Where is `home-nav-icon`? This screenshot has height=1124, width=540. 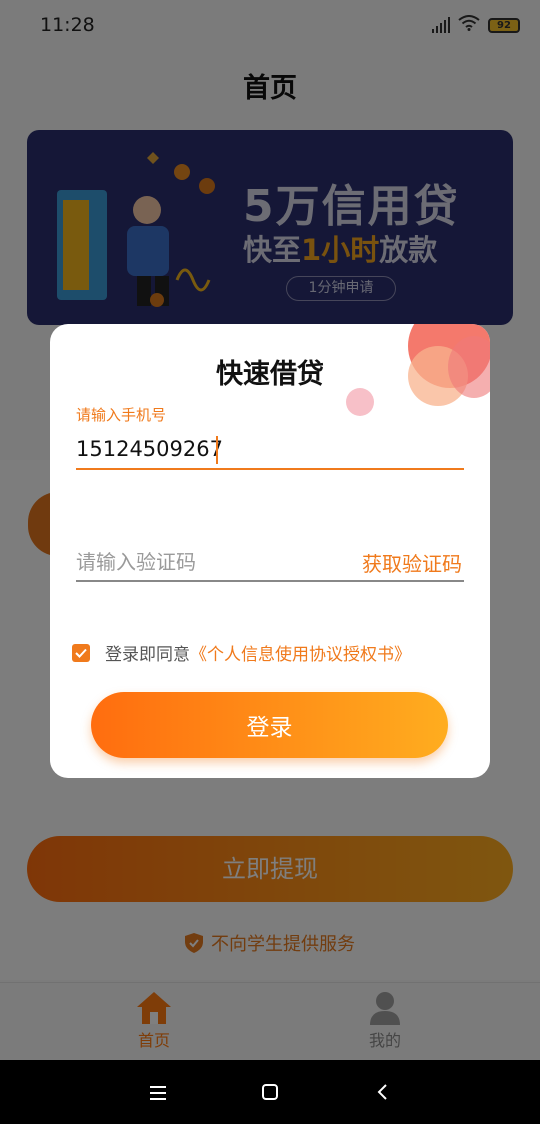 home-nav-icon is located at coordinates (270, 1093).